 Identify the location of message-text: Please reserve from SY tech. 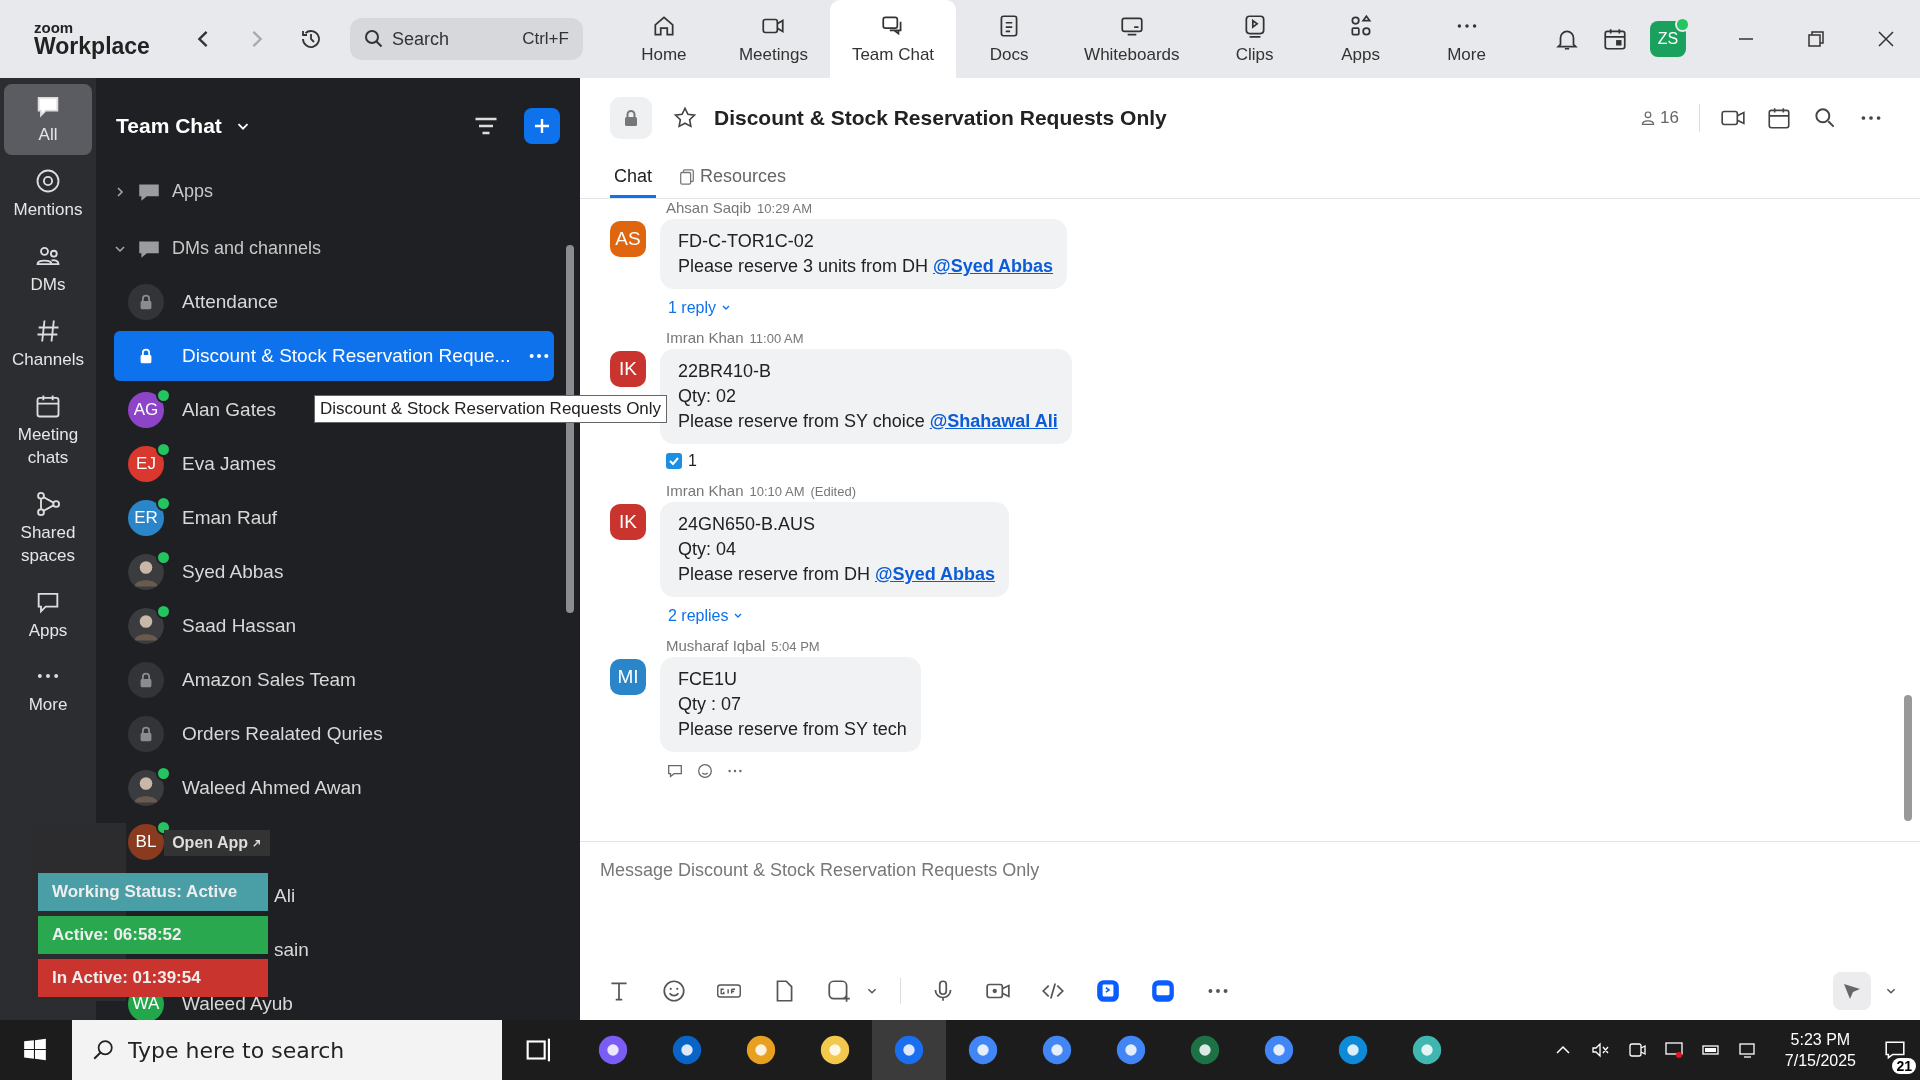
(792, 729).